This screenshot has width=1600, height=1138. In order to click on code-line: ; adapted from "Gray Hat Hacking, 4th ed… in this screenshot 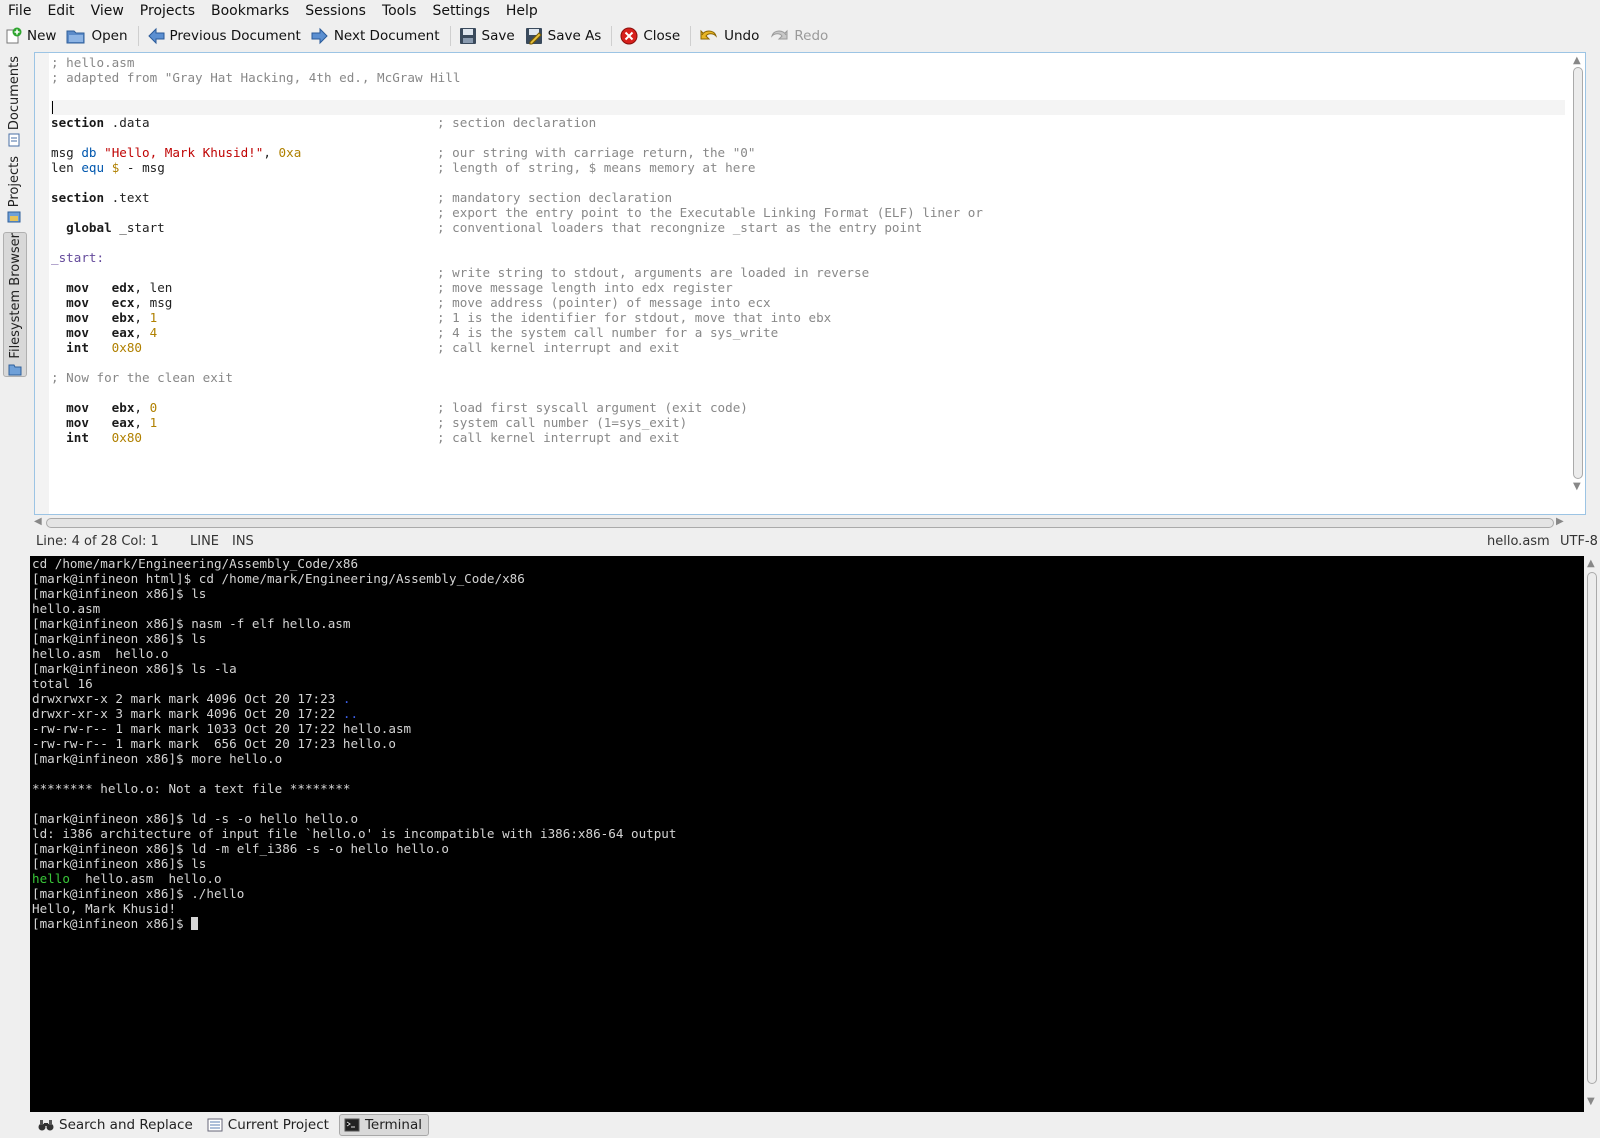, I will do `click(808, 77)`.